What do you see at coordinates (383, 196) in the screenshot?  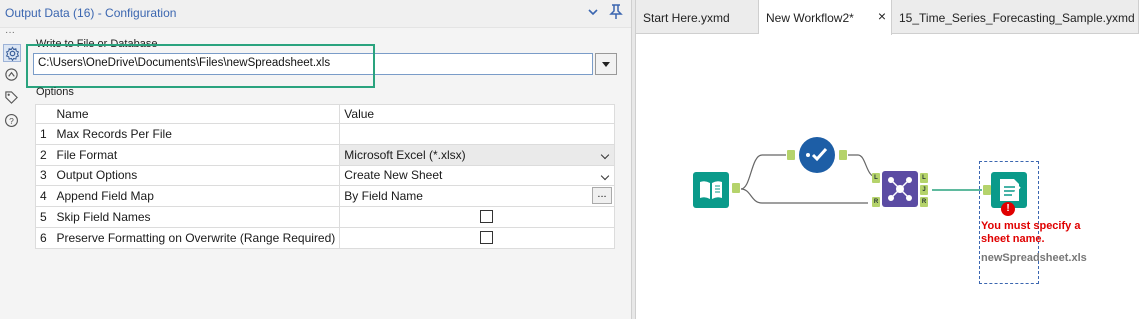 I see `append-field-map-value: By Field Name` at bounding box center [383, 196].